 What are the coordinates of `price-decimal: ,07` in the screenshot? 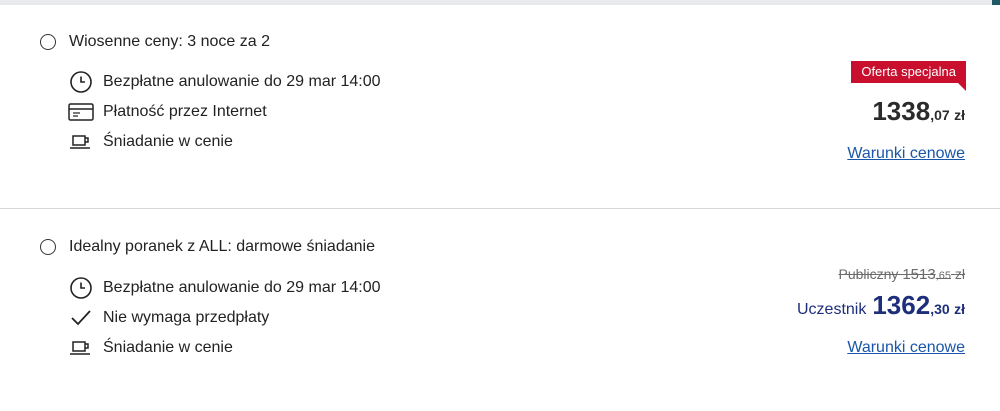 It's located at (940, 115).